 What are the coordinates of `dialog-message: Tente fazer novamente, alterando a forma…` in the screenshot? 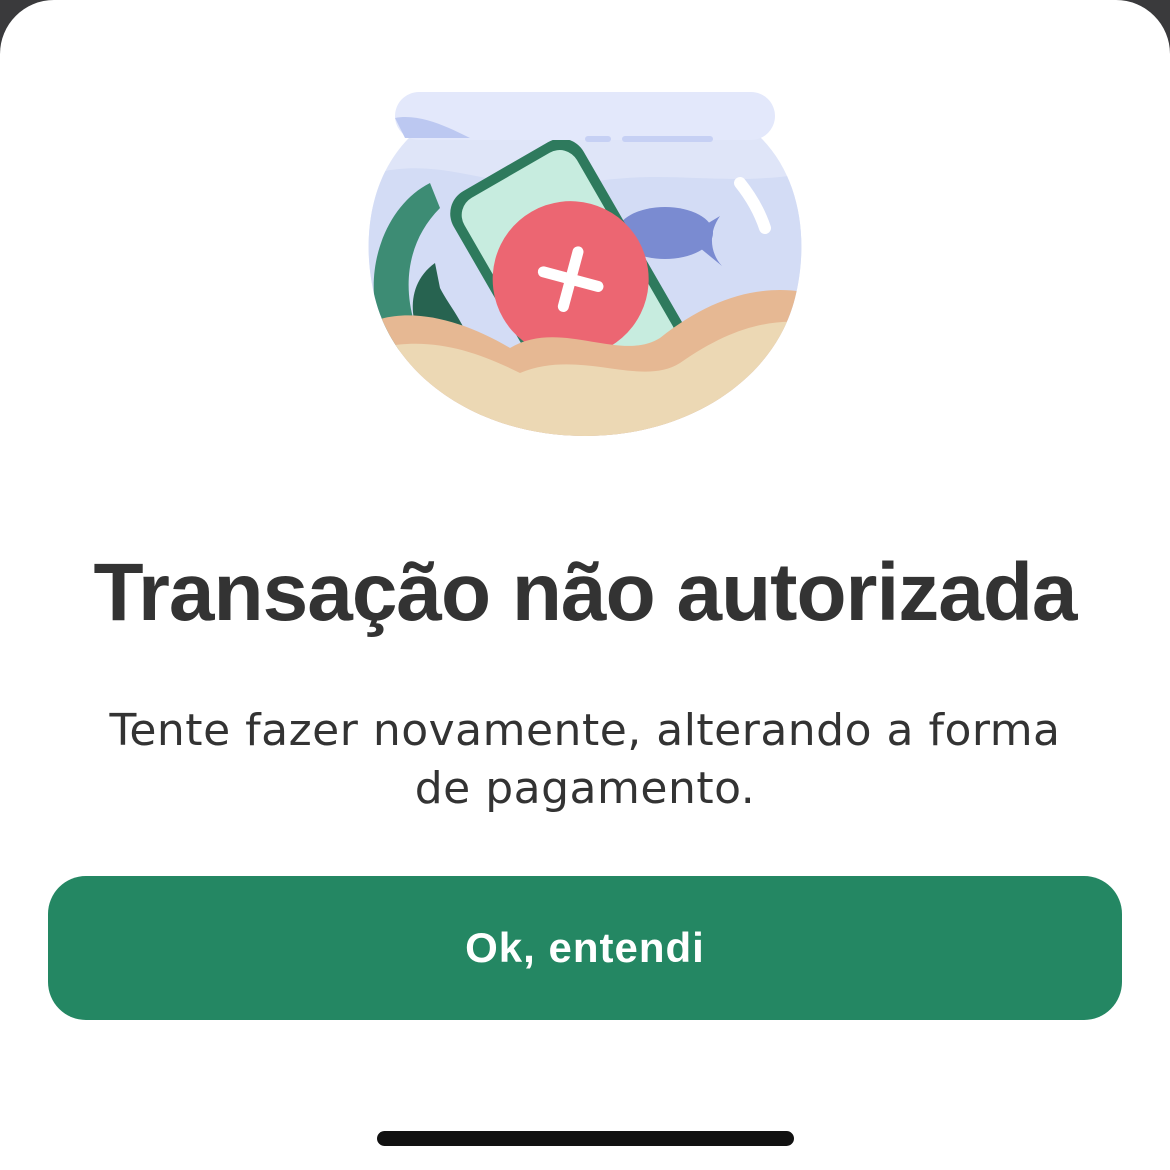 It's located at (585, 759).